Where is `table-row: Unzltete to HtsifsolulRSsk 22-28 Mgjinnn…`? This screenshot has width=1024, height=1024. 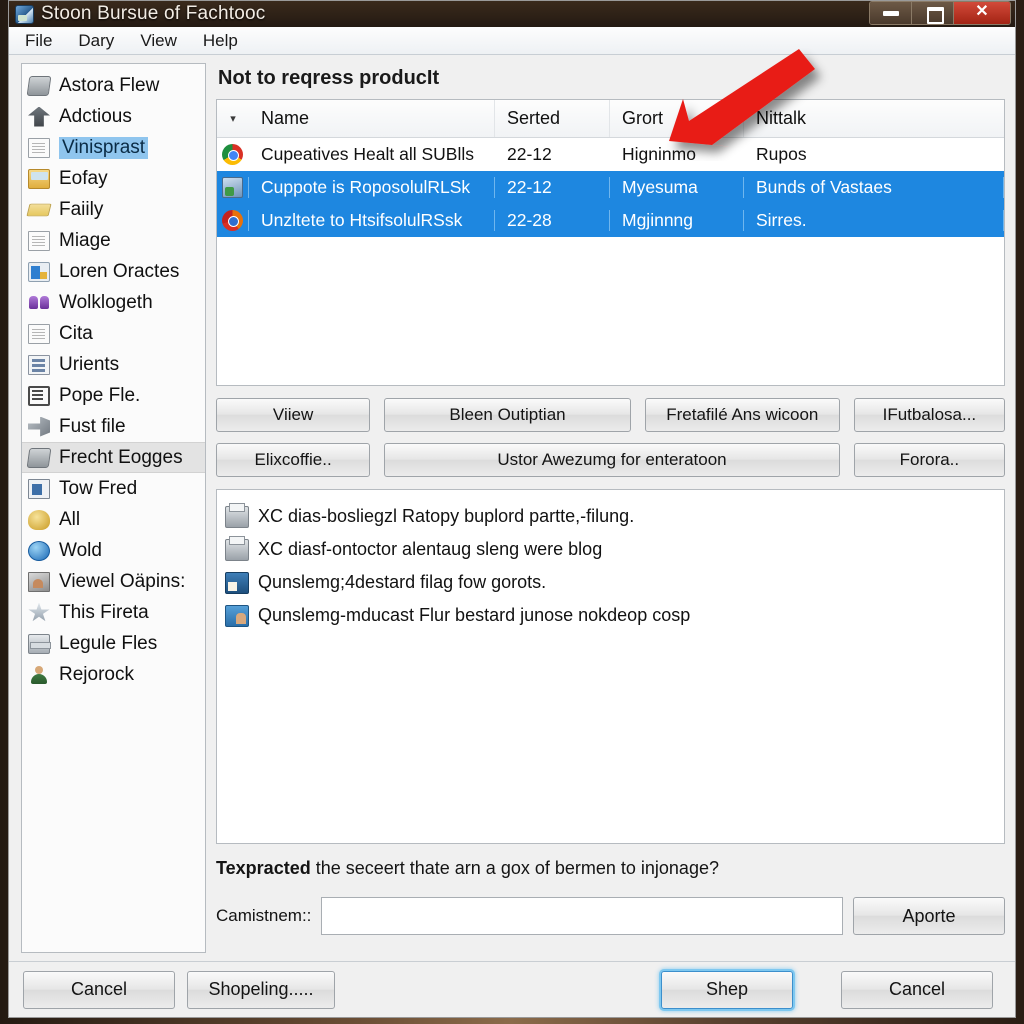
table-row: Unzltete to HtsifsolulRSsk 22-28 Mgjinnn… is located at coordinates (610, 220).